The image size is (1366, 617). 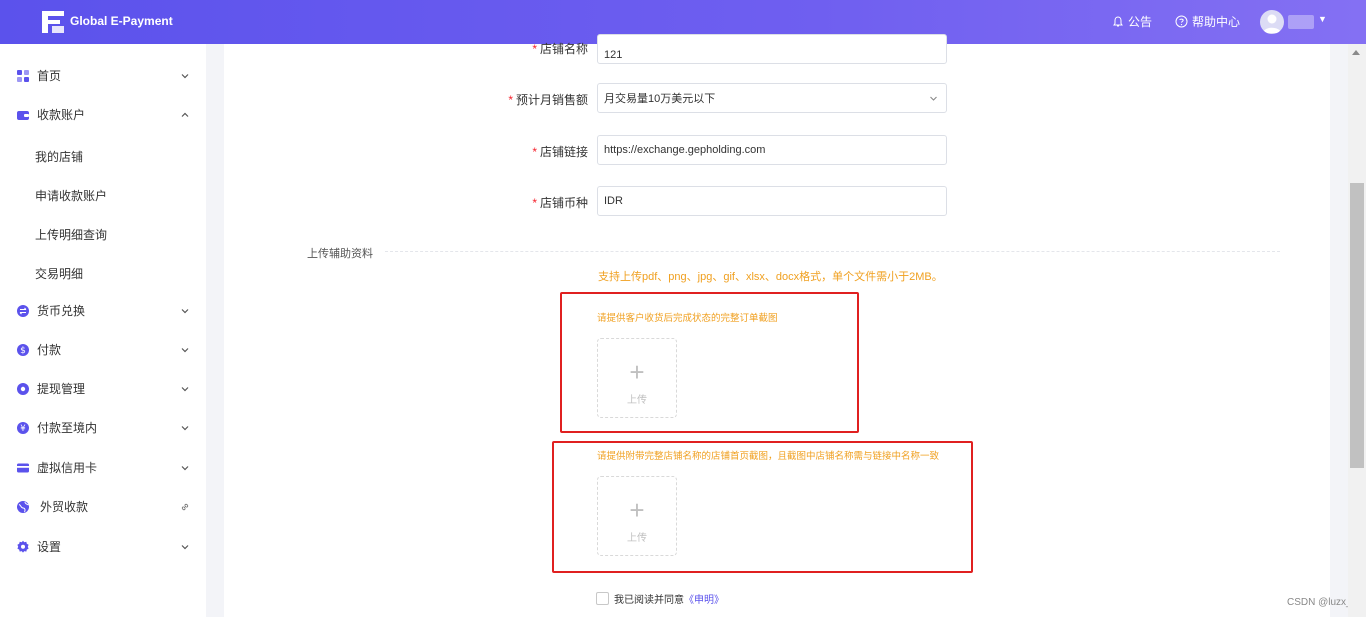 What do you see at coordinates (687, 318) in the screenshot?
I see `upload-order-title: 请提供客户收货后完成状态的完整订单截图` at bounding box center [687, 318].